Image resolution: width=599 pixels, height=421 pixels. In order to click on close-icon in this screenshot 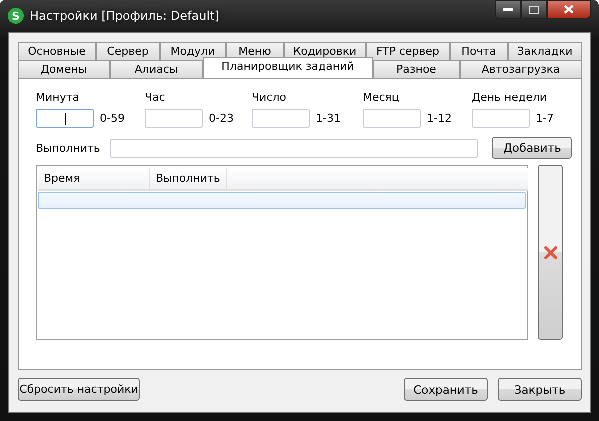, I will do `click(569, 9)`.